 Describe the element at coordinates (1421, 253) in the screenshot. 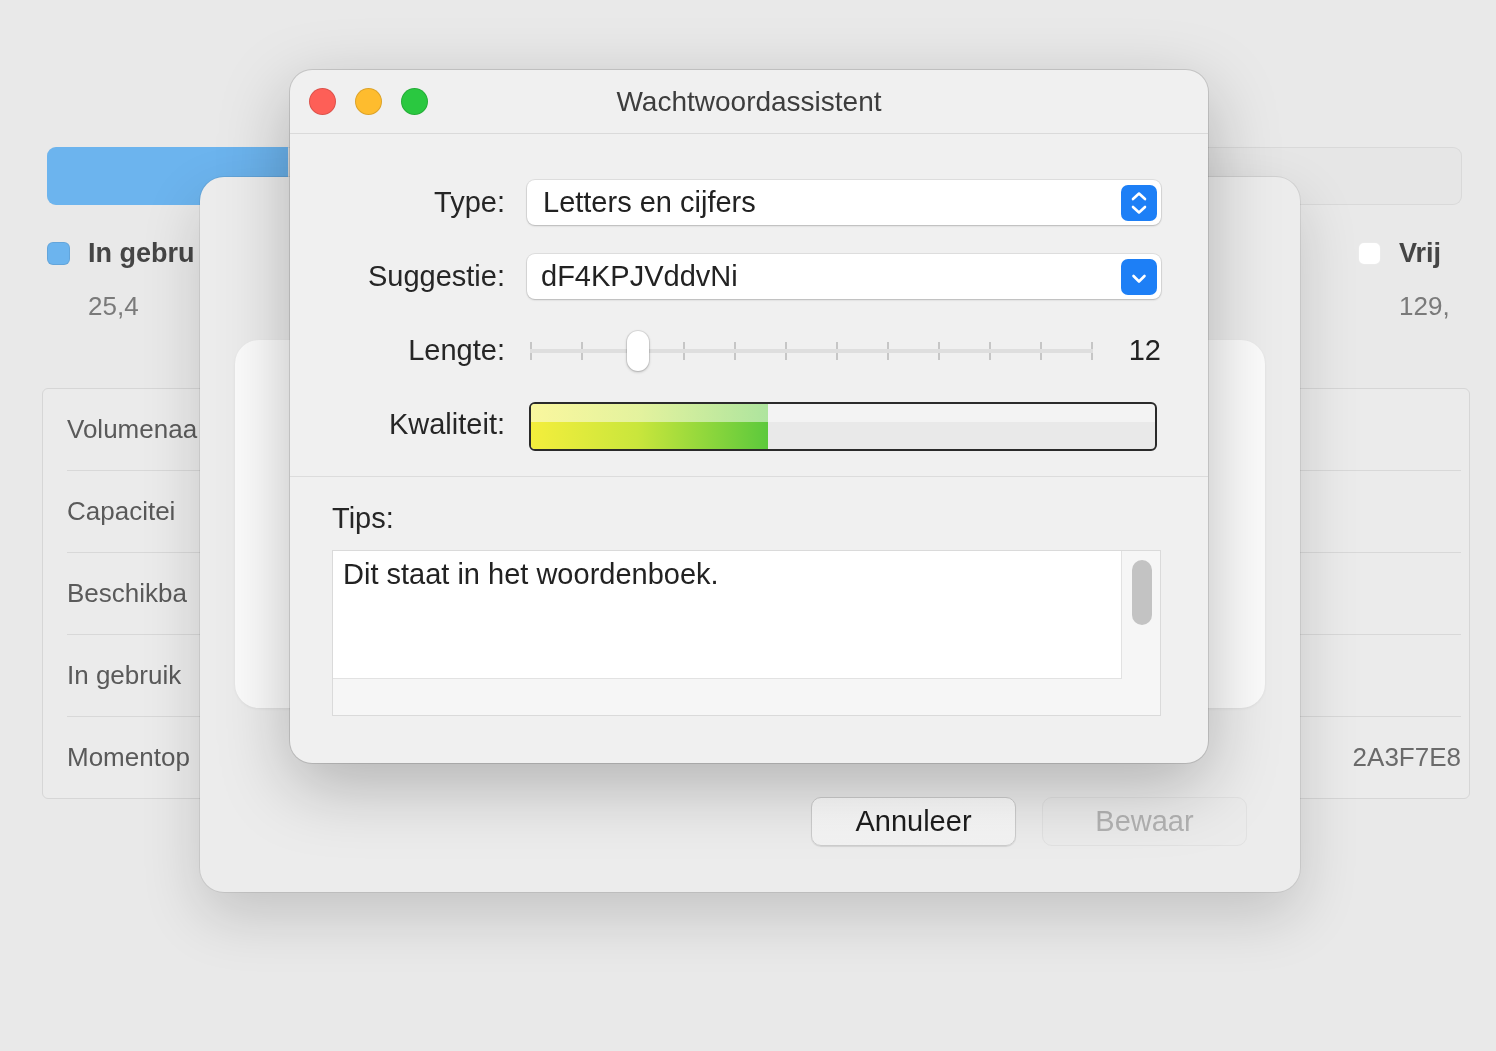

I see `legend-label: Vrij` at that location.